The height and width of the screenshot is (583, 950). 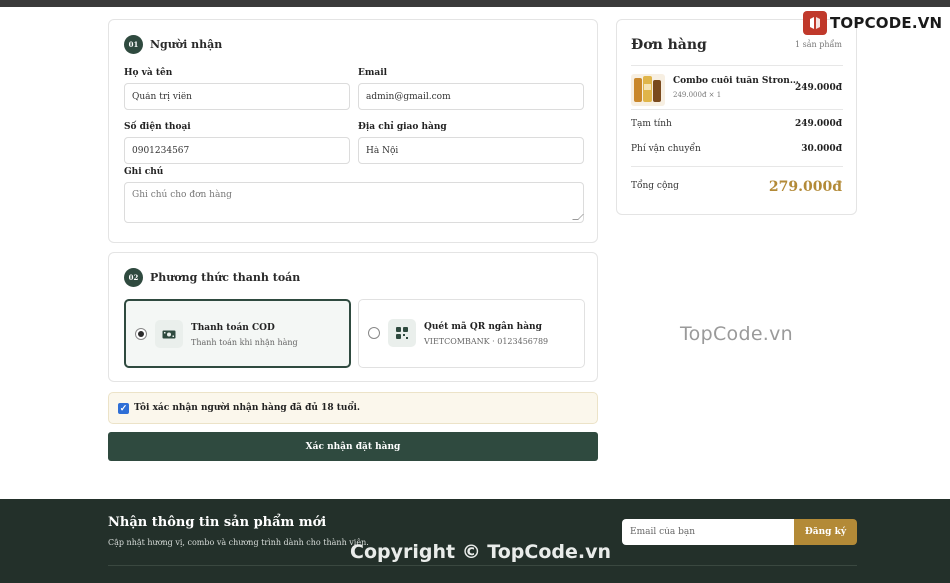 I want to click on recipient-header: 01 Người nhận, so click(x=173, y=44).